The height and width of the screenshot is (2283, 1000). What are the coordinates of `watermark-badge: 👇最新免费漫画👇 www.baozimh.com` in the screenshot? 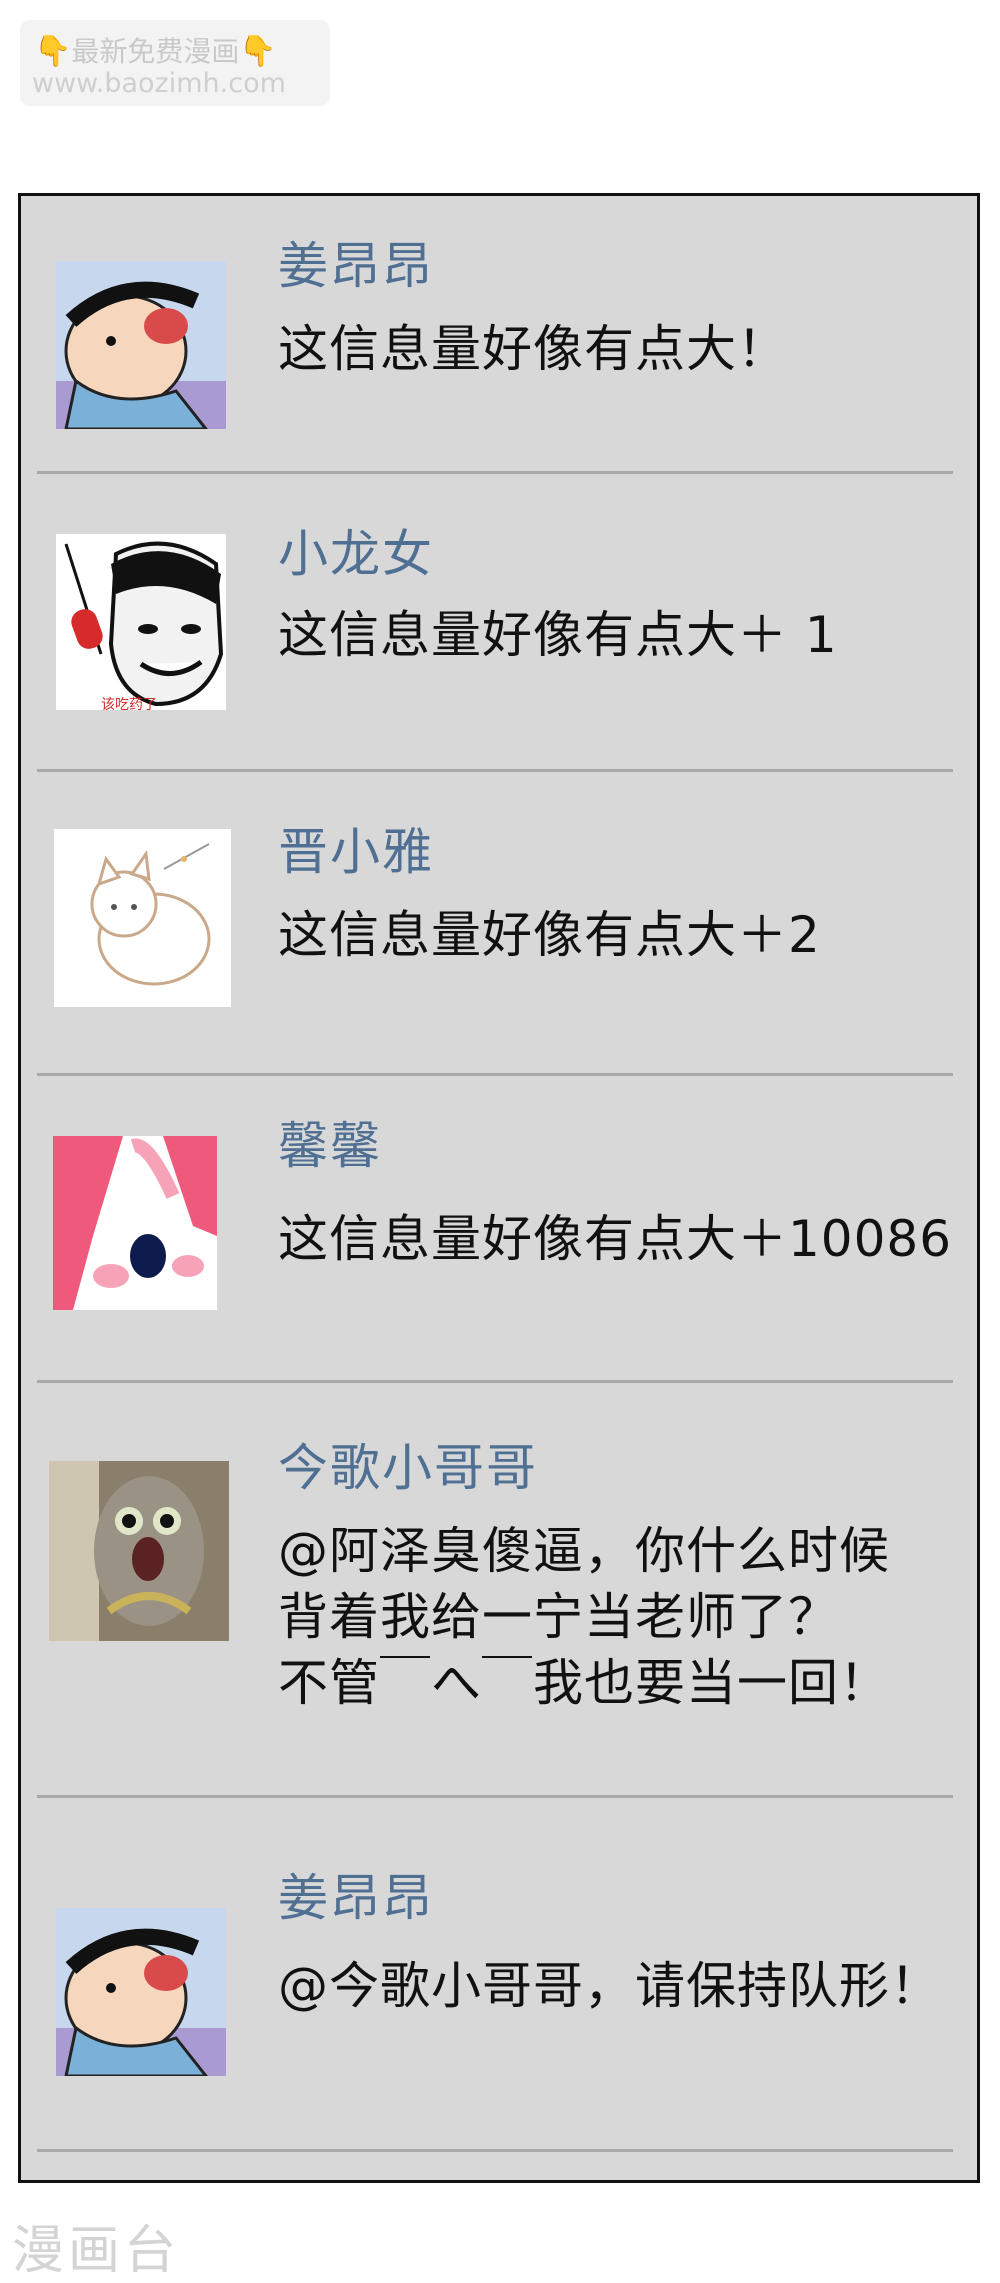 It's located at (175, 63).